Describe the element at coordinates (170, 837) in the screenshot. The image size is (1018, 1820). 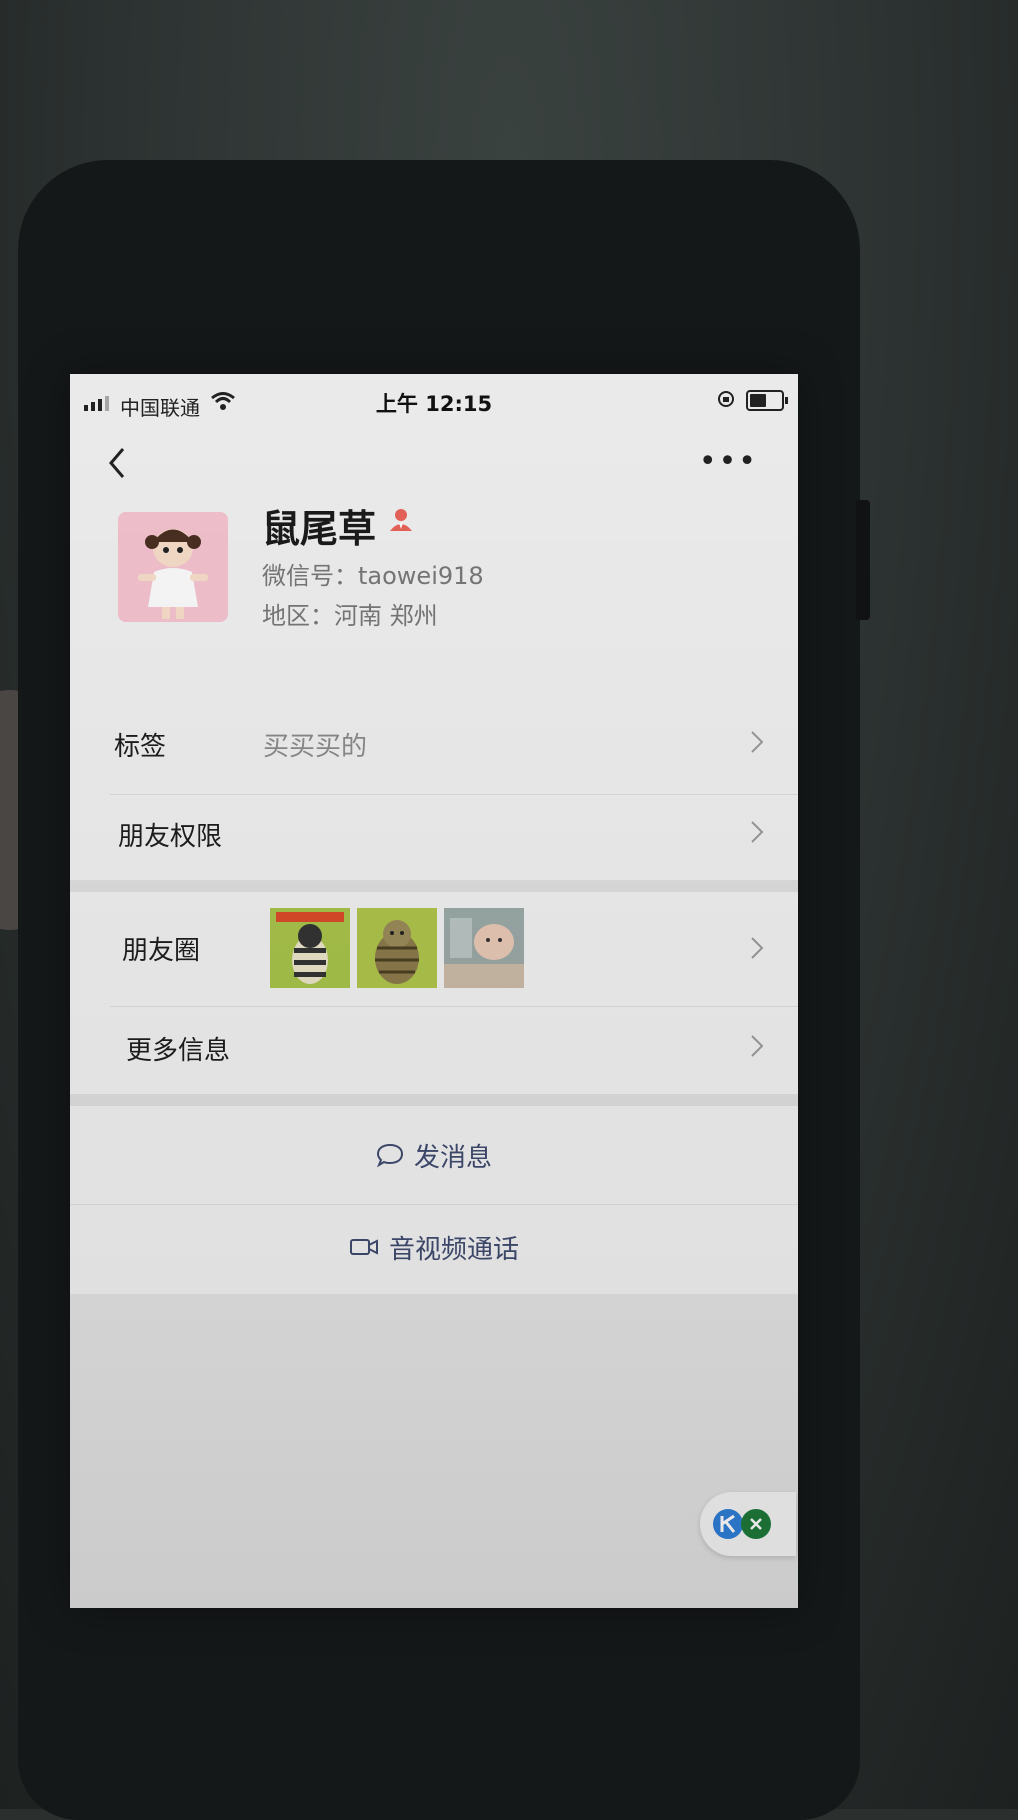
I see `friend-permissions-label: 朋友权限` at that location.